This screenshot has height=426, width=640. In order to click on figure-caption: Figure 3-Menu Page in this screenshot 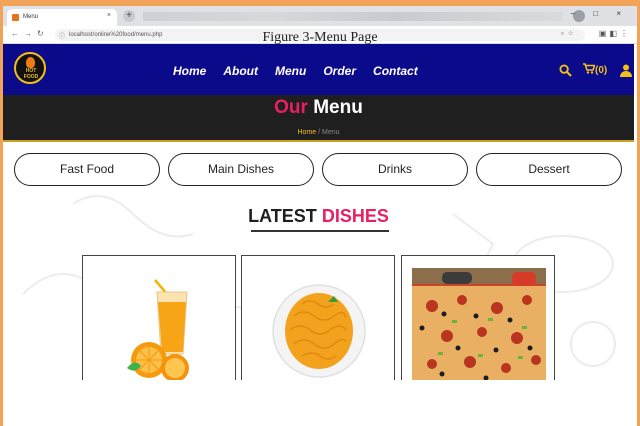, I will do `click(320, 37)`.